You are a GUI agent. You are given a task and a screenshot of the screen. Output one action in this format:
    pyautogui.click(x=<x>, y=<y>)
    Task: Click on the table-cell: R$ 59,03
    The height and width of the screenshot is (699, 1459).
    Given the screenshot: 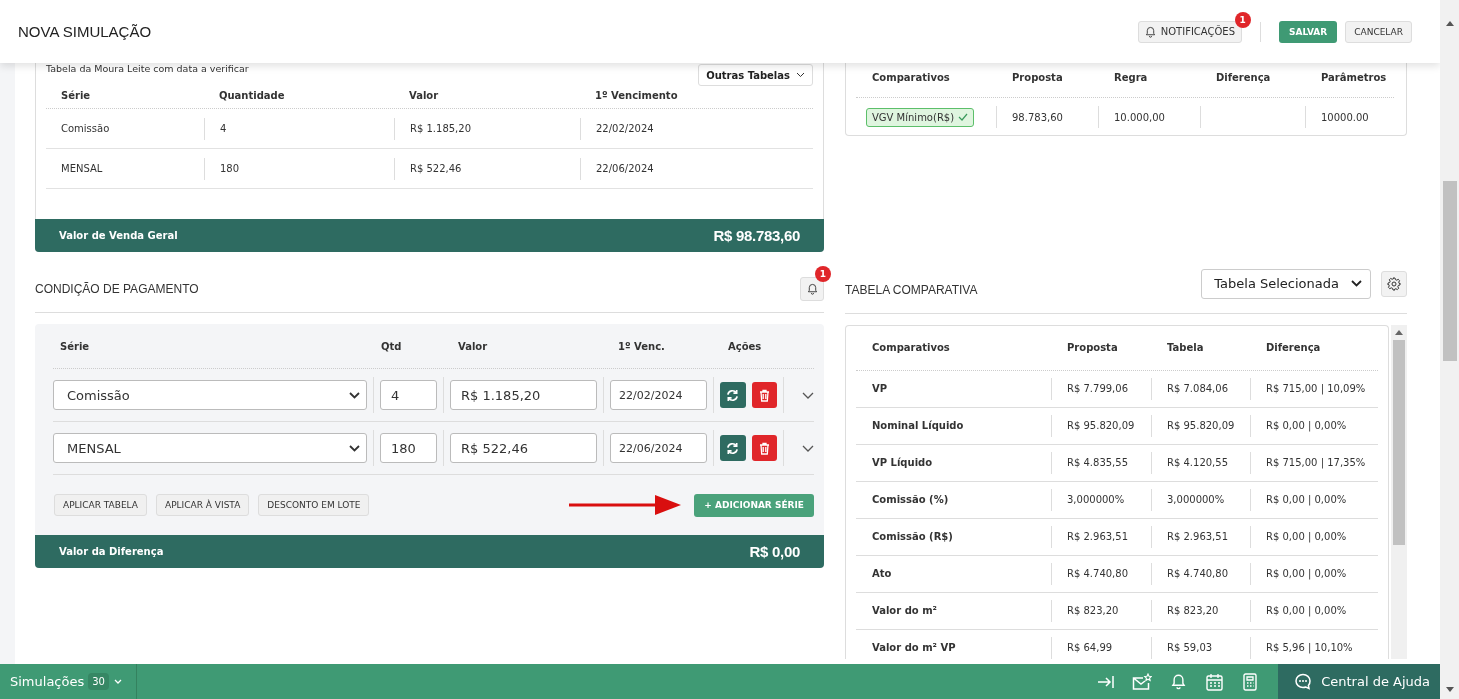 What is the action you would take?
    pyautogui.click(x=1200, y=648)
    